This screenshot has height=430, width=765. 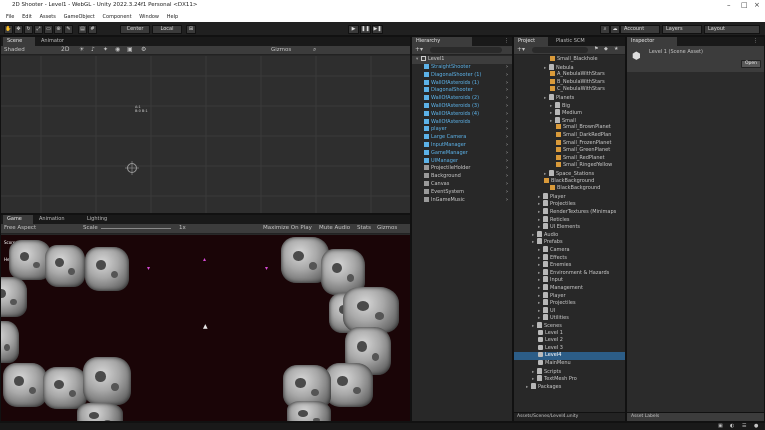 I want to click on shading-mode-dropdown: Shaded, so click(x=14, y=50).